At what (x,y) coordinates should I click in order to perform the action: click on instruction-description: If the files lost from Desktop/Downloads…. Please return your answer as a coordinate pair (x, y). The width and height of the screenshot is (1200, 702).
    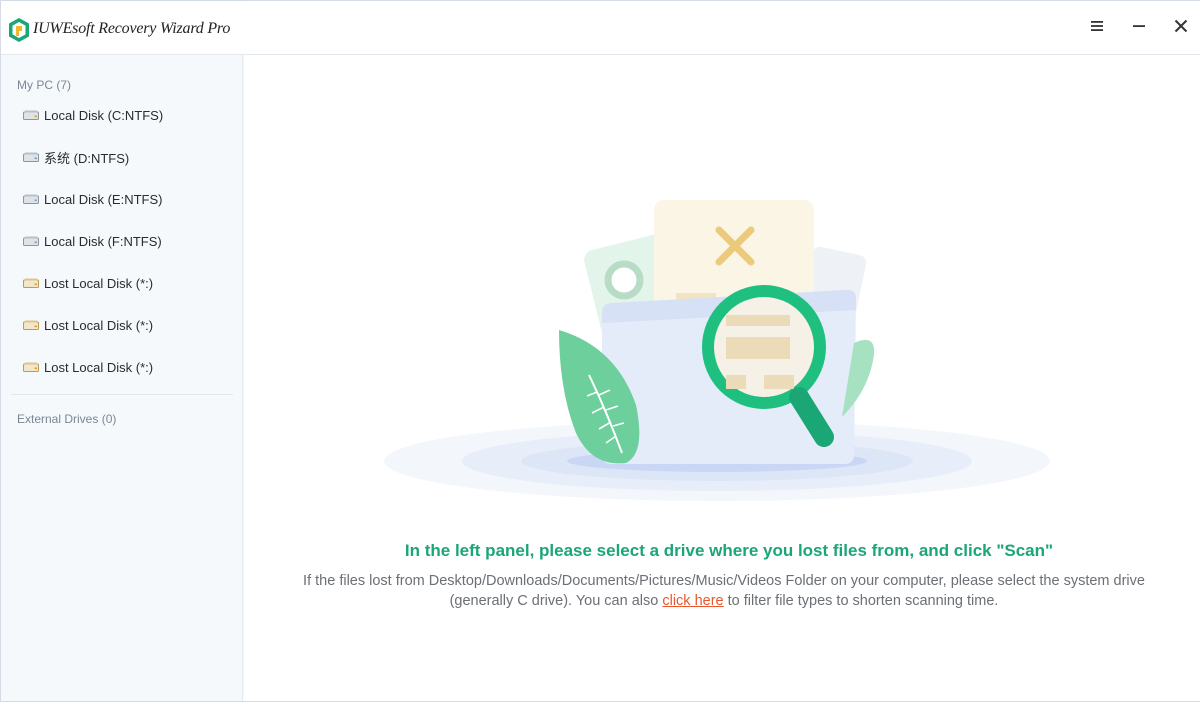
    Looking at the image, I should click on (724, 591).